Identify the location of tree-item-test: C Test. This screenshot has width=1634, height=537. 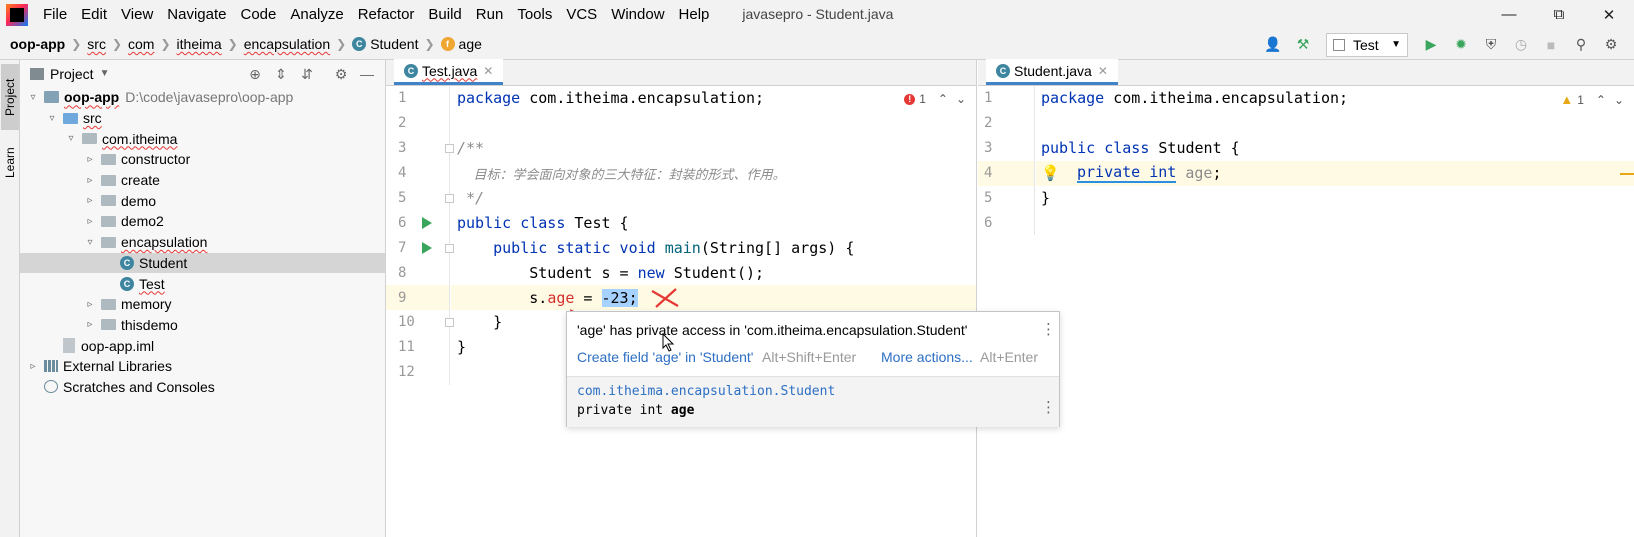
(202, 283).